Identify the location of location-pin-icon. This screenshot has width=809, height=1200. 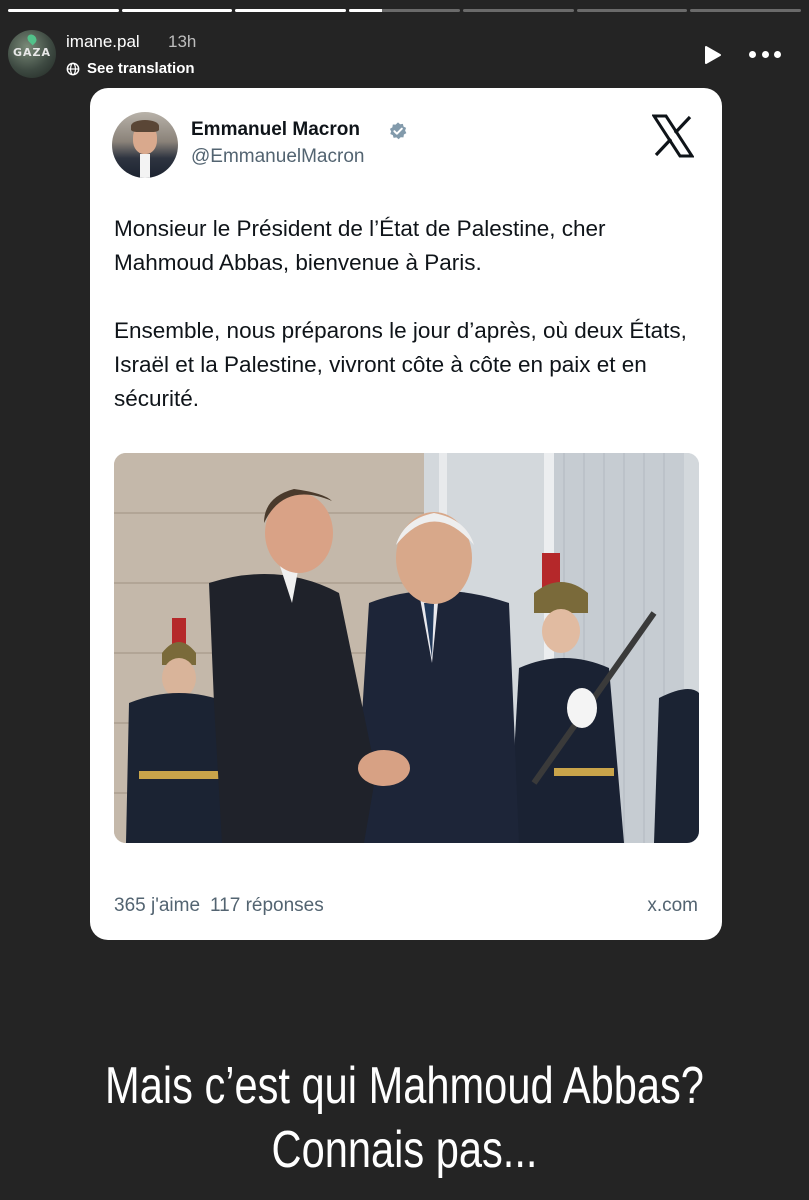
(32, 39).